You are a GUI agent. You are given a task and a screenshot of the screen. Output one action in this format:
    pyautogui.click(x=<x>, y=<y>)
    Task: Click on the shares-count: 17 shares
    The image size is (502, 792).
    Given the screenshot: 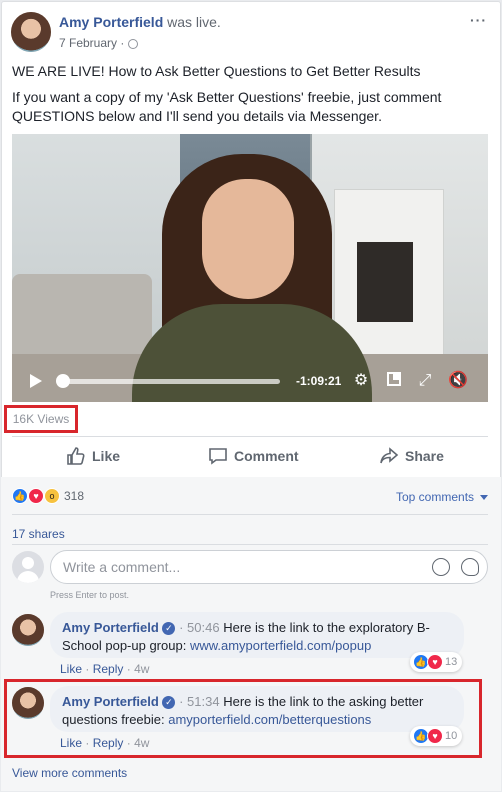 What is the action you would take?
    pyautogui.click(x=38, y=534)
    